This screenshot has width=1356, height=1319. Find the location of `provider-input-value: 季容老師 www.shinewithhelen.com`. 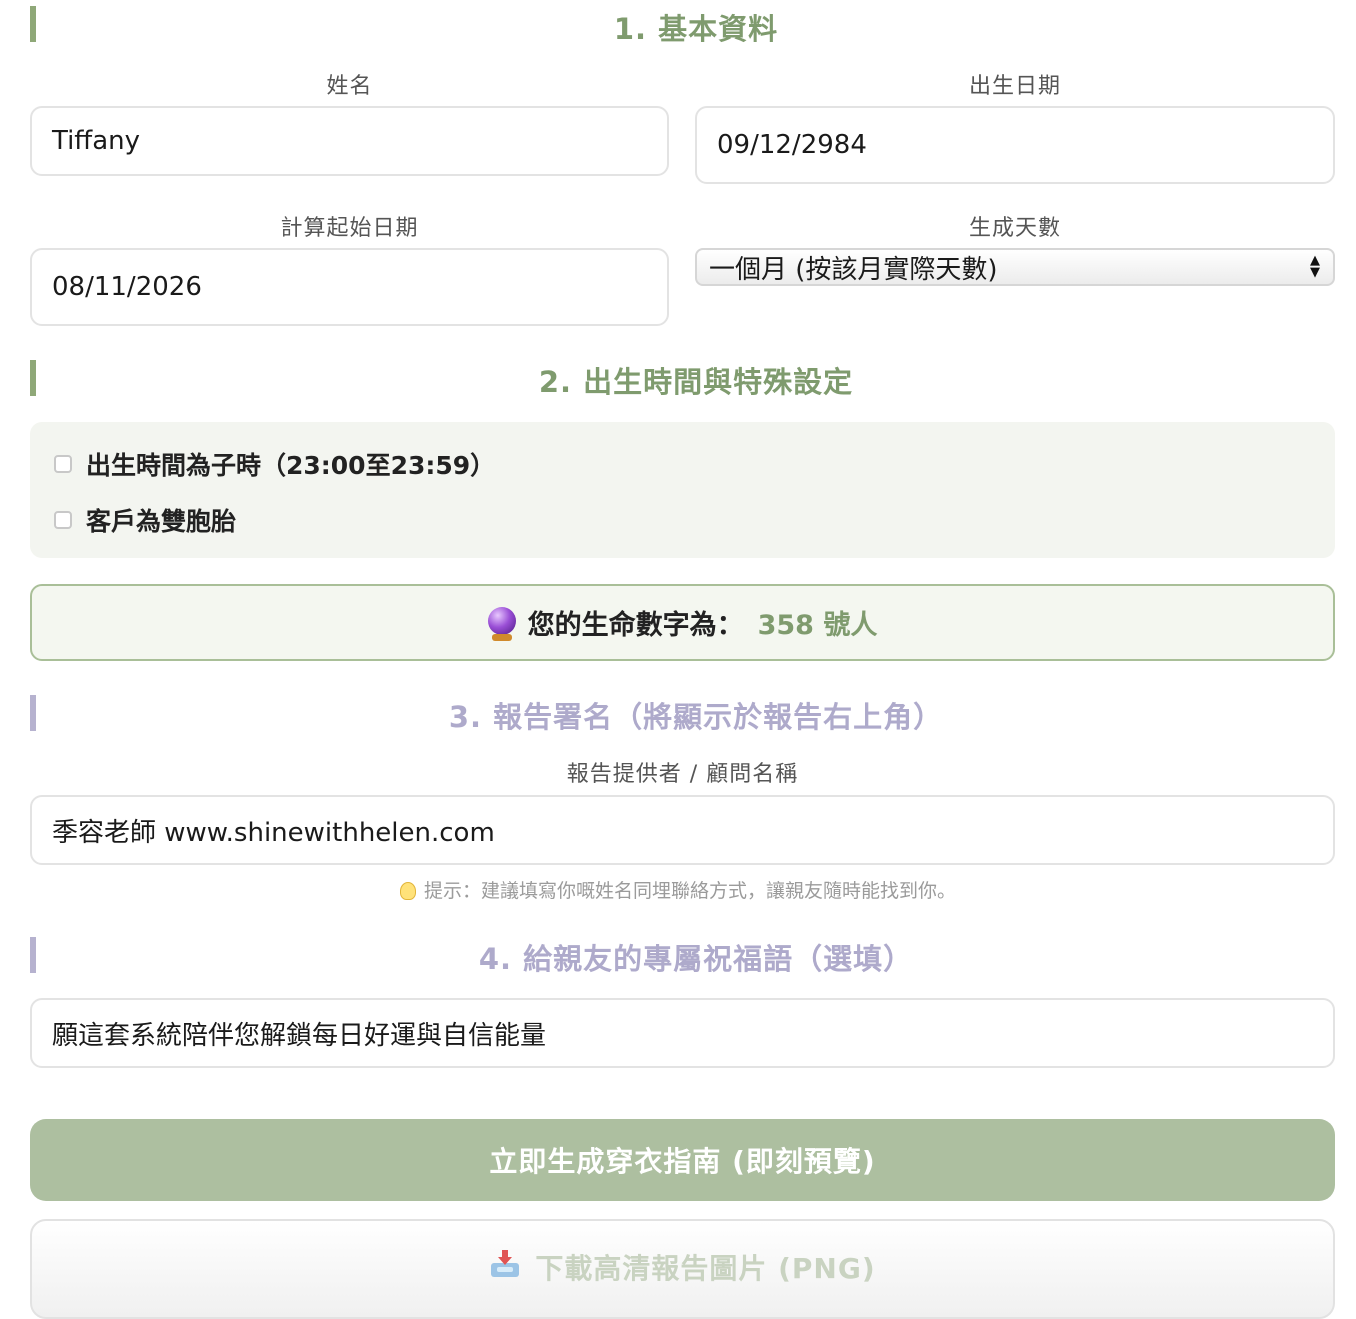

provider-input-value: 季容老師 www.shinewithhelen.com is located at coordinates (273, 832).